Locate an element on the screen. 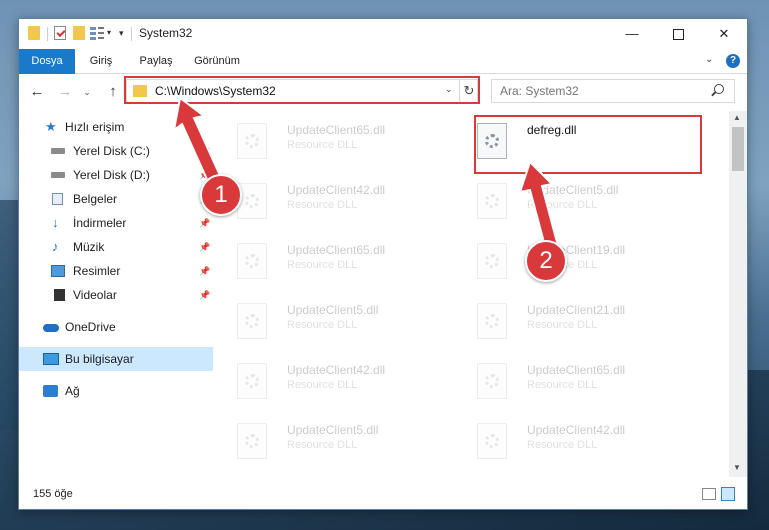 The width and height of the screenshot is (769, 530). up-button: ↑ is located at coordinates (113, 92).